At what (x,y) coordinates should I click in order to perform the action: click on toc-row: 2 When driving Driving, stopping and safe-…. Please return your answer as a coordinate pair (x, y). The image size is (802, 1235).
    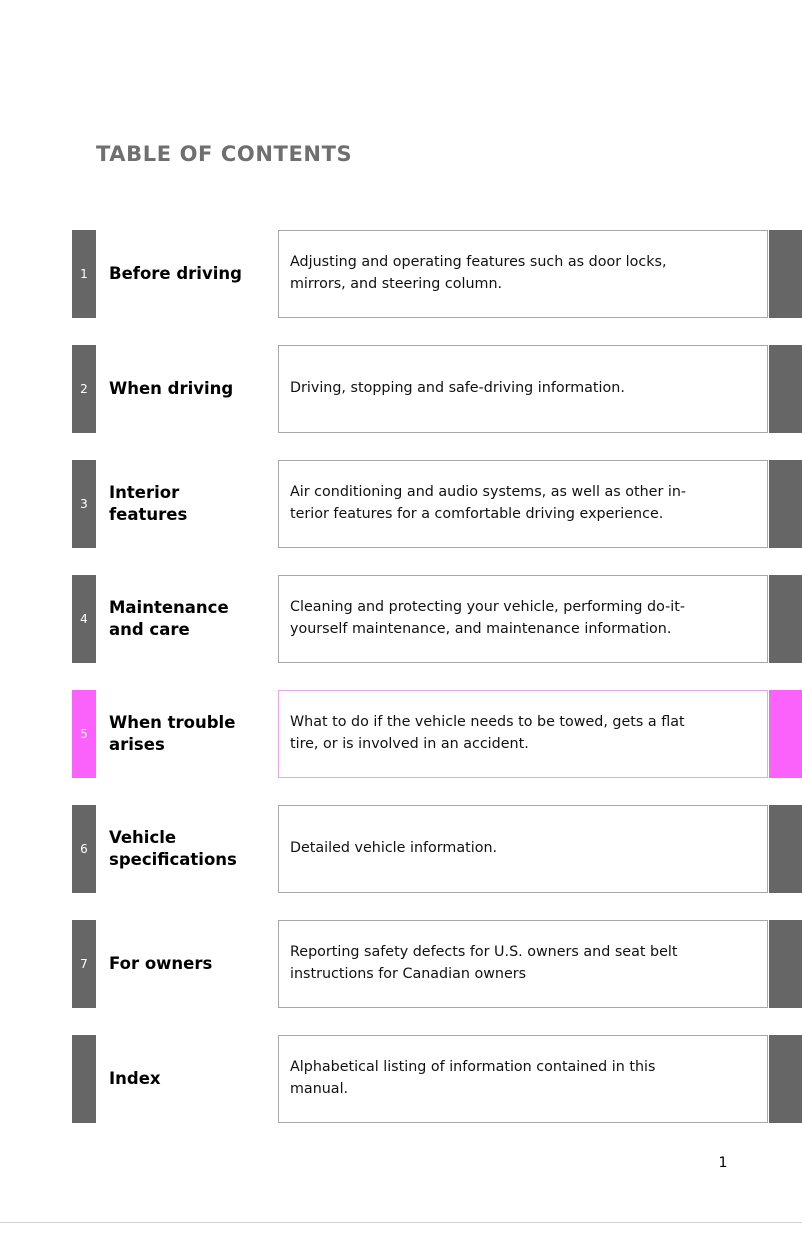
    Looking at the image, I should click on (401, 389).